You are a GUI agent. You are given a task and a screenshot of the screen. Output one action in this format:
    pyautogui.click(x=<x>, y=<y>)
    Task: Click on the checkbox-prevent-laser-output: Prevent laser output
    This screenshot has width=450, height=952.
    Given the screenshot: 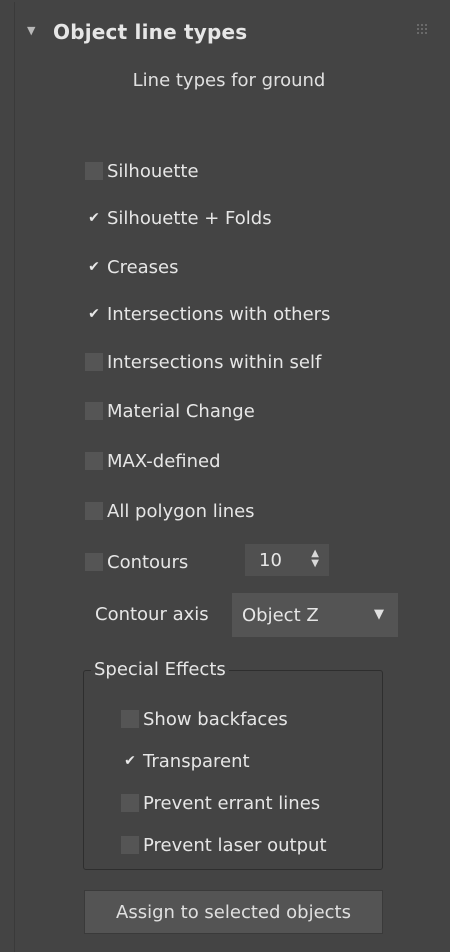 What is the action you would take?
    pyautogui.click(x=224, y=845)
    